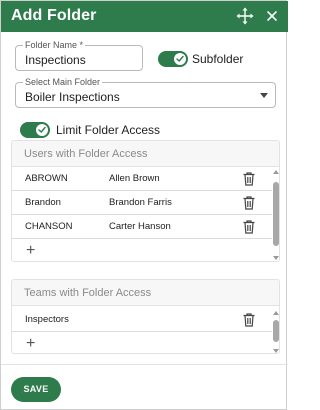  I want to click on move-arrows-icon, so click(245, 16).